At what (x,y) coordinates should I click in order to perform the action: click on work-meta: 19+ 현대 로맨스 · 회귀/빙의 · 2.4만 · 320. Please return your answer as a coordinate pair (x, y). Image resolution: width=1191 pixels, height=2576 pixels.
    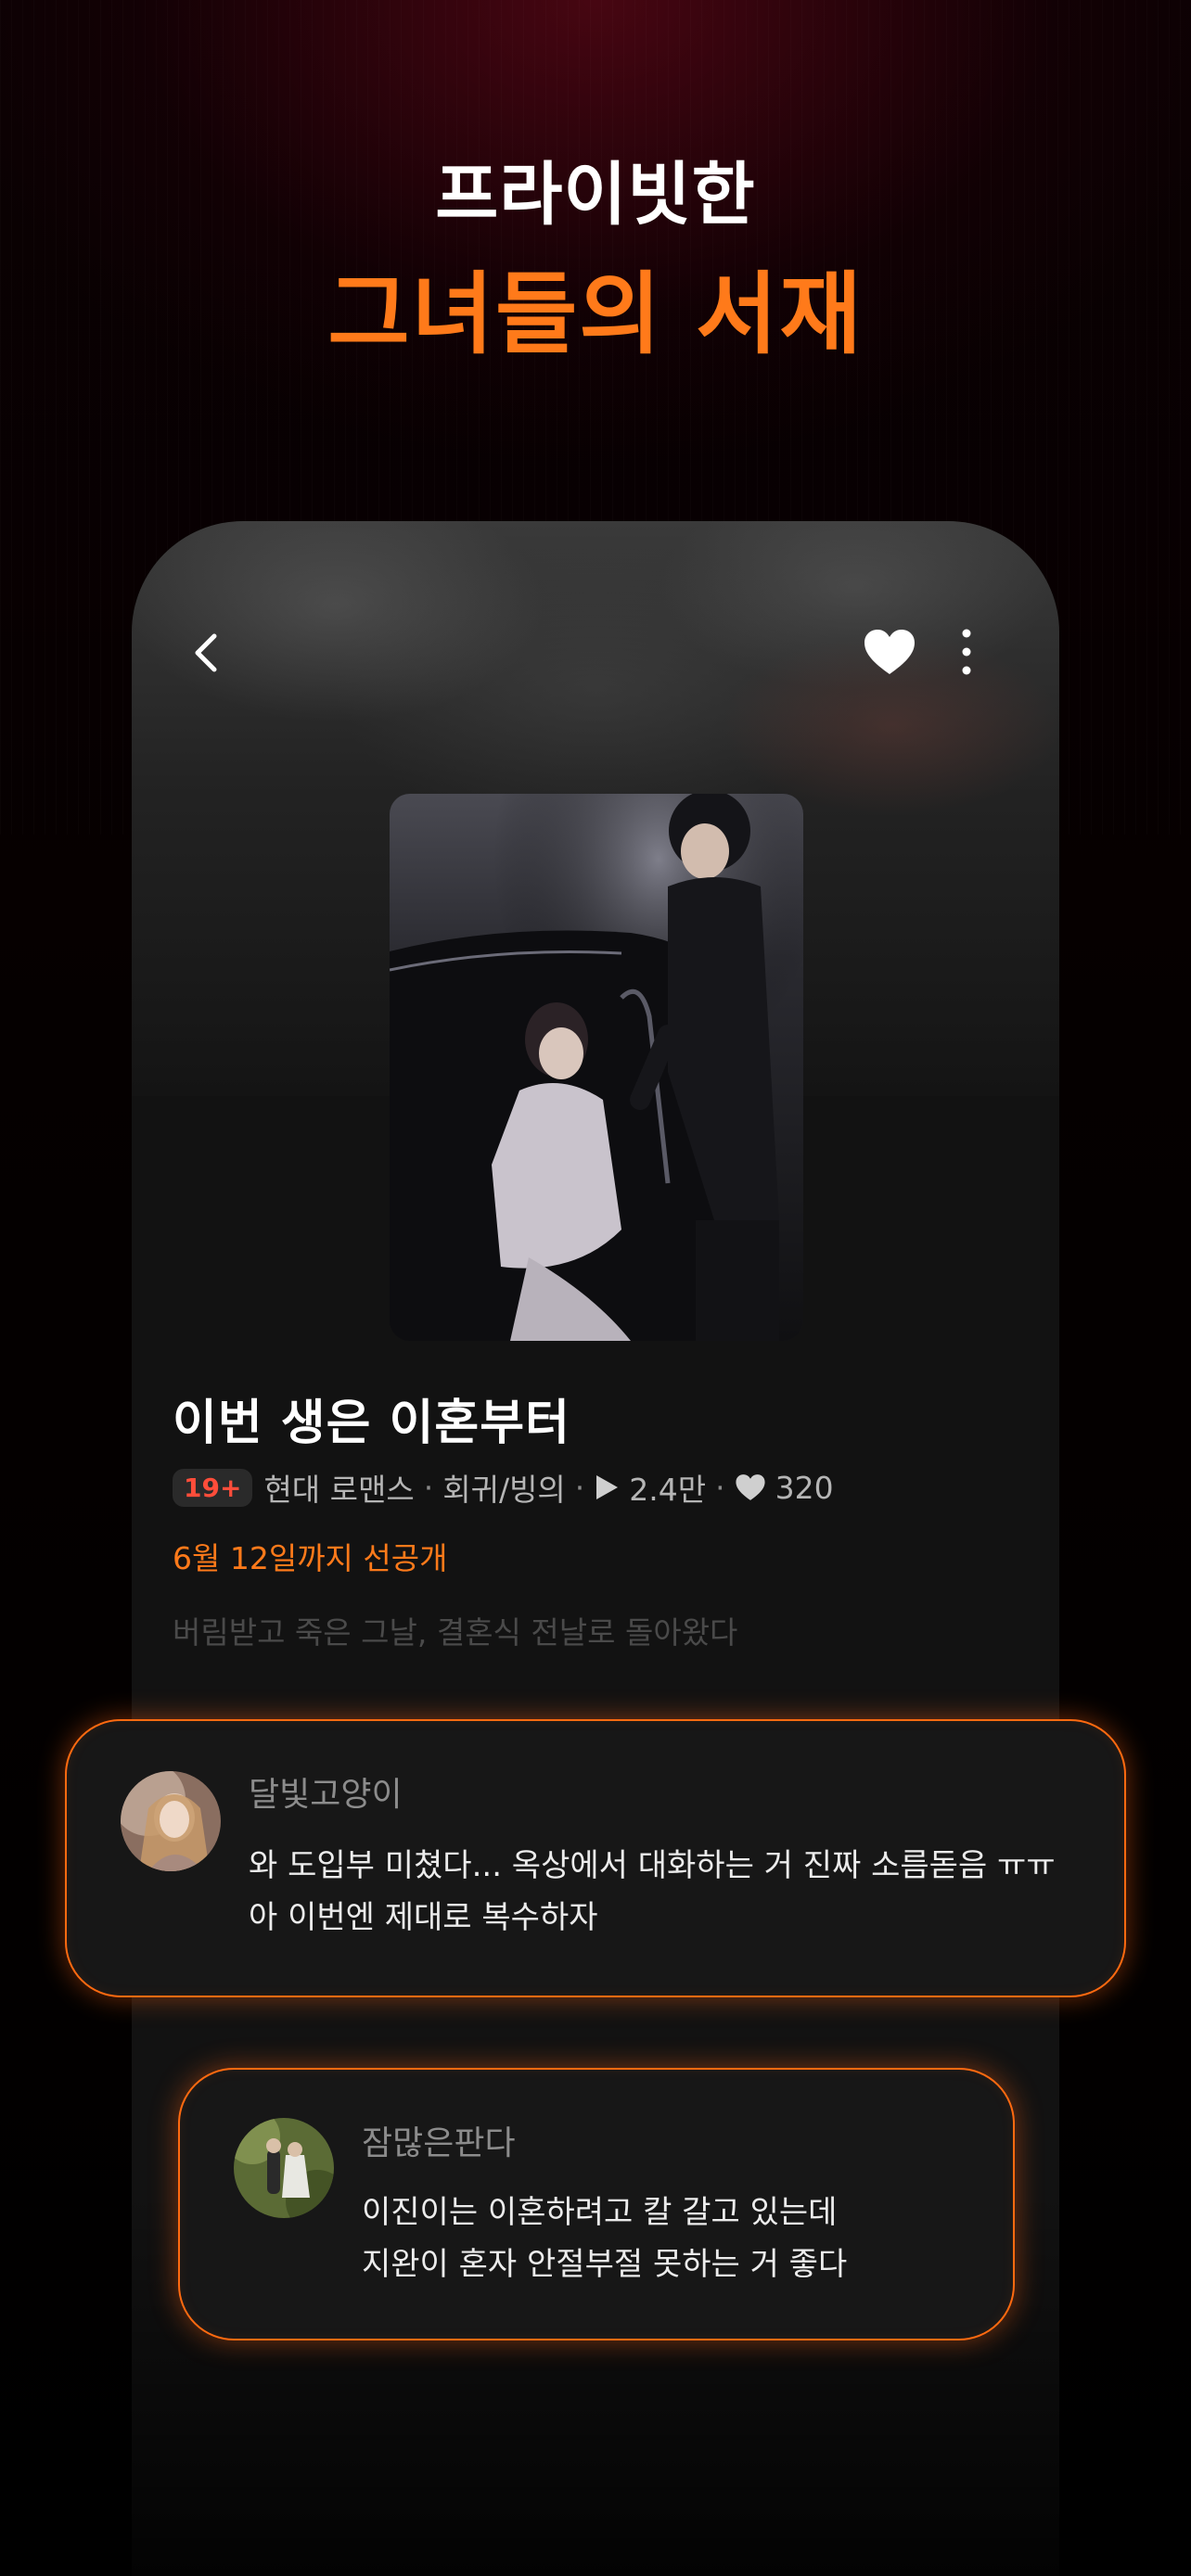
    Looking at the image, I should click on (503, 1487).